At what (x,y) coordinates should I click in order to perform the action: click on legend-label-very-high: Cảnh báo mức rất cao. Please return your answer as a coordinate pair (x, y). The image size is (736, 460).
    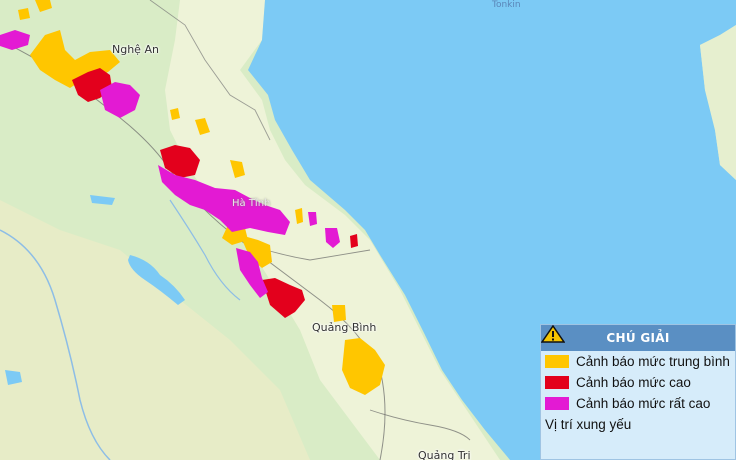
    Looking at the image, I should click on (643, 403).